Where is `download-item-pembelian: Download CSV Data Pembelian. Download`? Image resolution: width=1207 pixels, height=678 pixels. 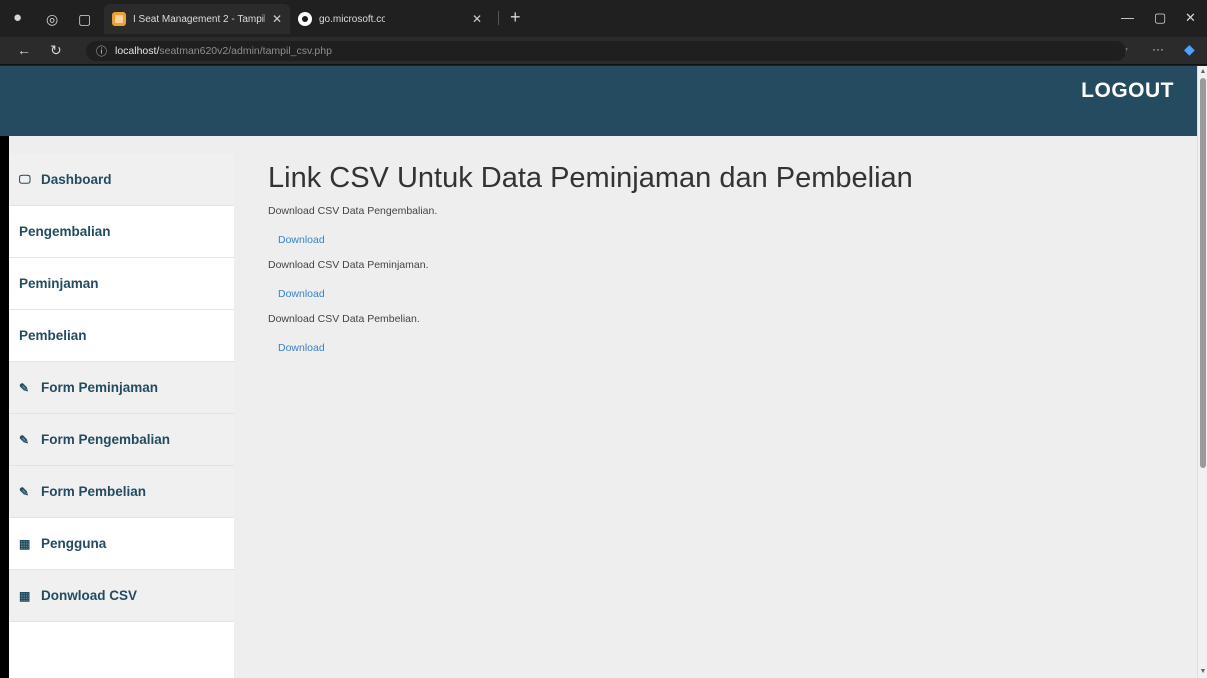 download-item-pembelian: Download CSV Data Pembelian. Download is located at coordinates (718, 334).